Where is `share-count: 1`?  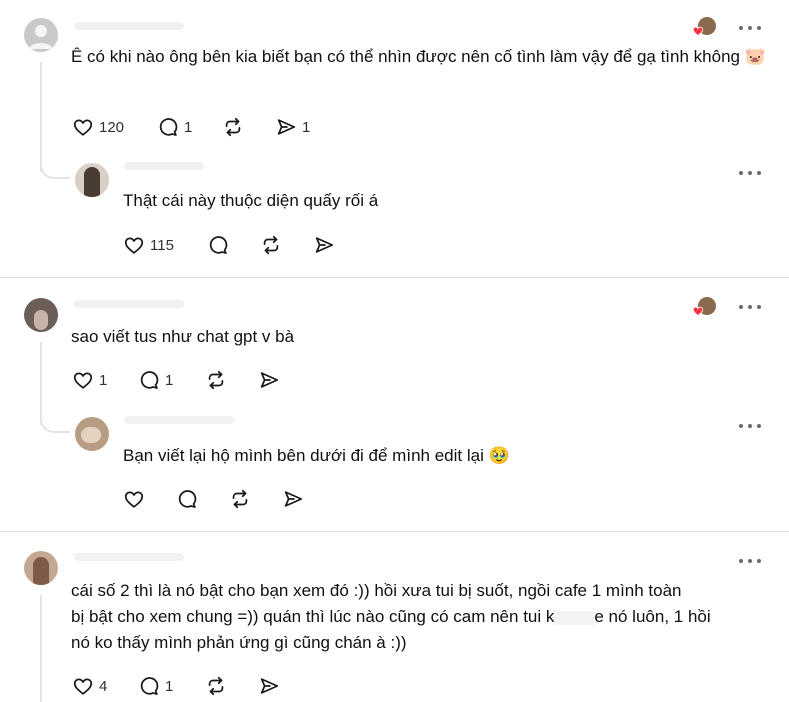 share-count: 1 is located at coordinates (306, 127).